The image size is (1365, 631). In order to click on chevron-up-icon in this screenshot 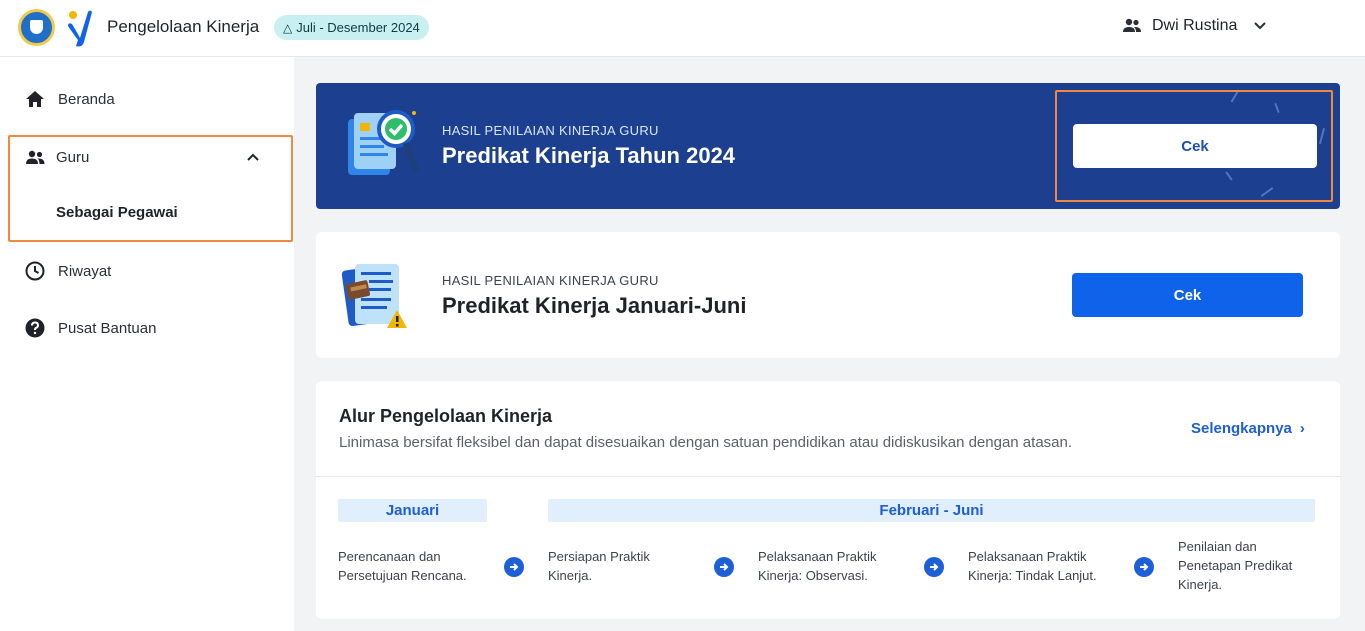, I will do `click(253, 157)`.